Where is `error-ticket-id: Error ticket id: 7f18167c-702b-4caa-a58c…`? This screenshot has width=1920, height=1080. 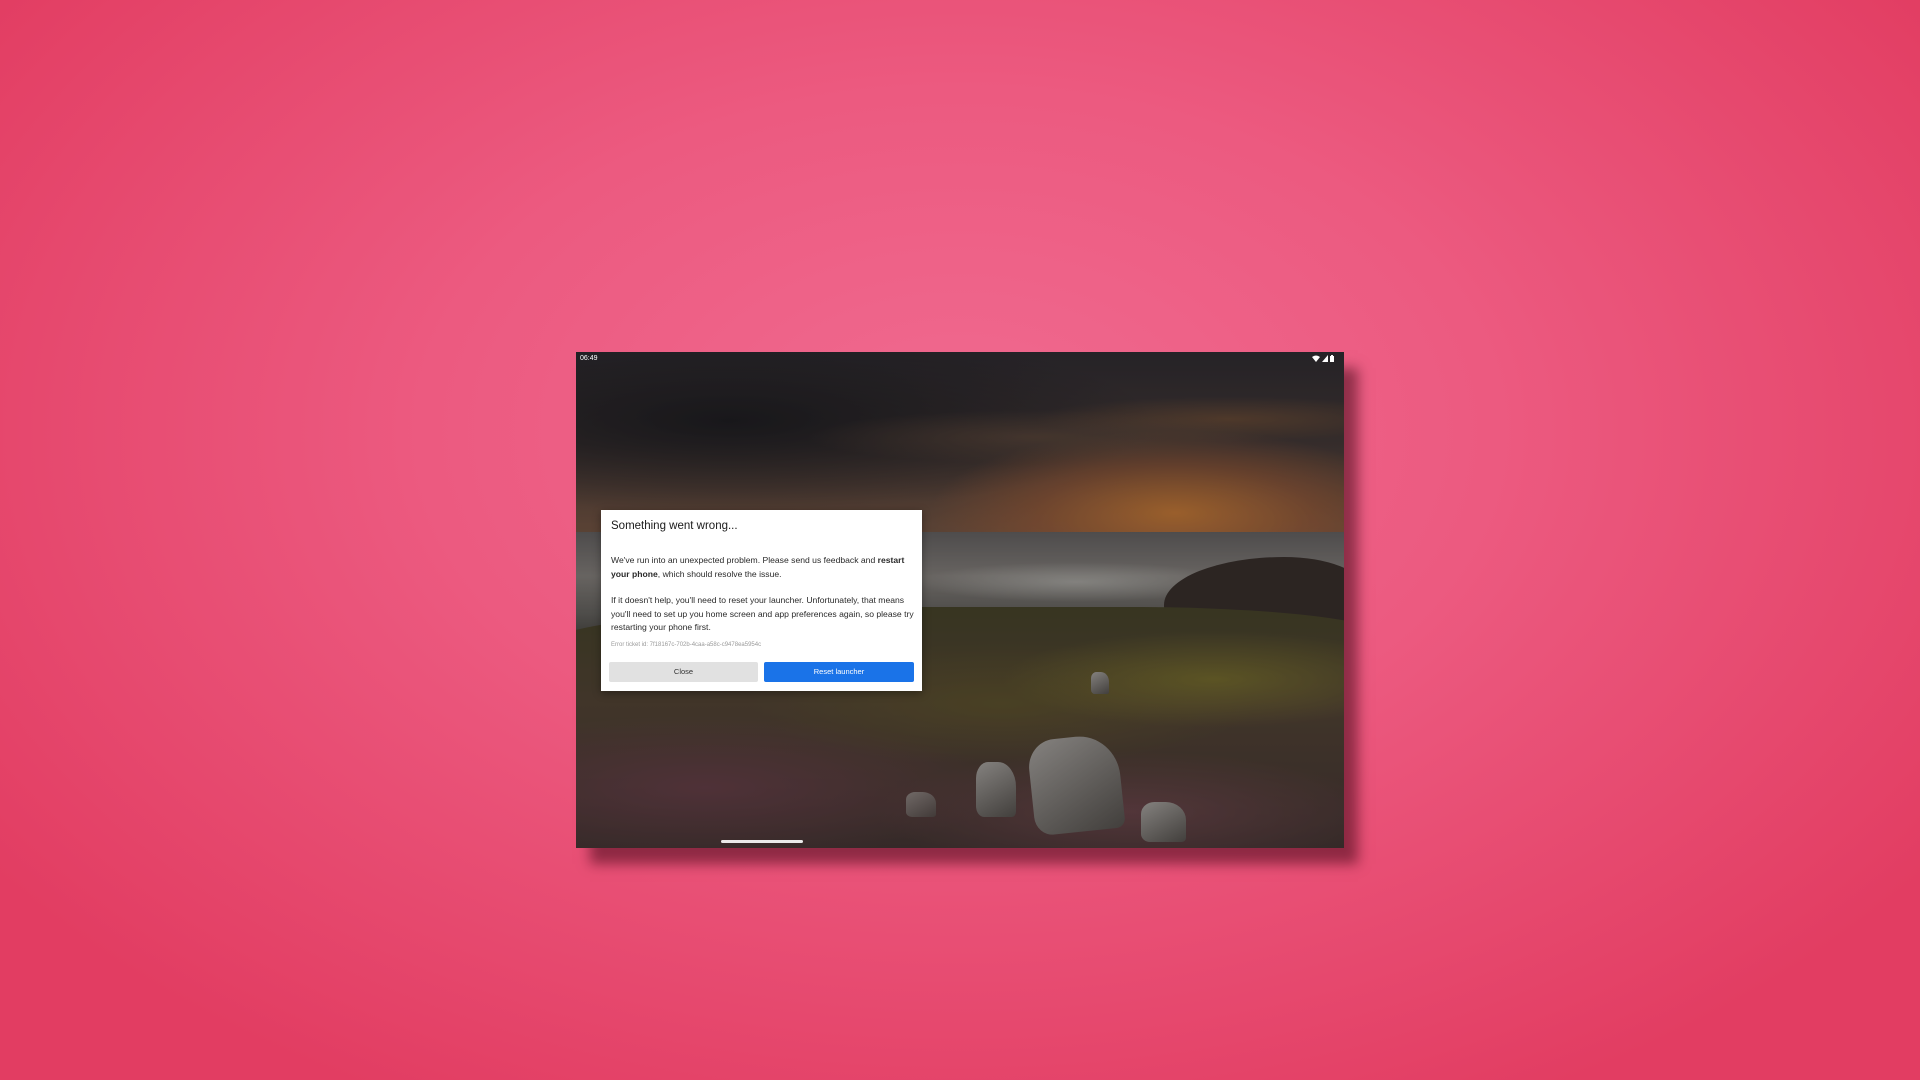 error-ticket-id: Error ticket id: 7f18167c-702b-4caa-a58c… is located at coordinates (686, 645).